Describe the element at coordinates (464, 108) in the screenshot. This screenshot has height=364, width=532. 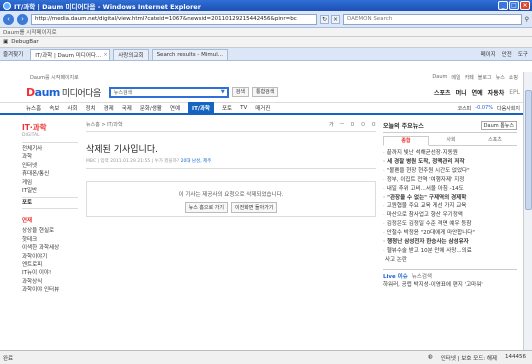
I see `market-label: 코스피` at that location.